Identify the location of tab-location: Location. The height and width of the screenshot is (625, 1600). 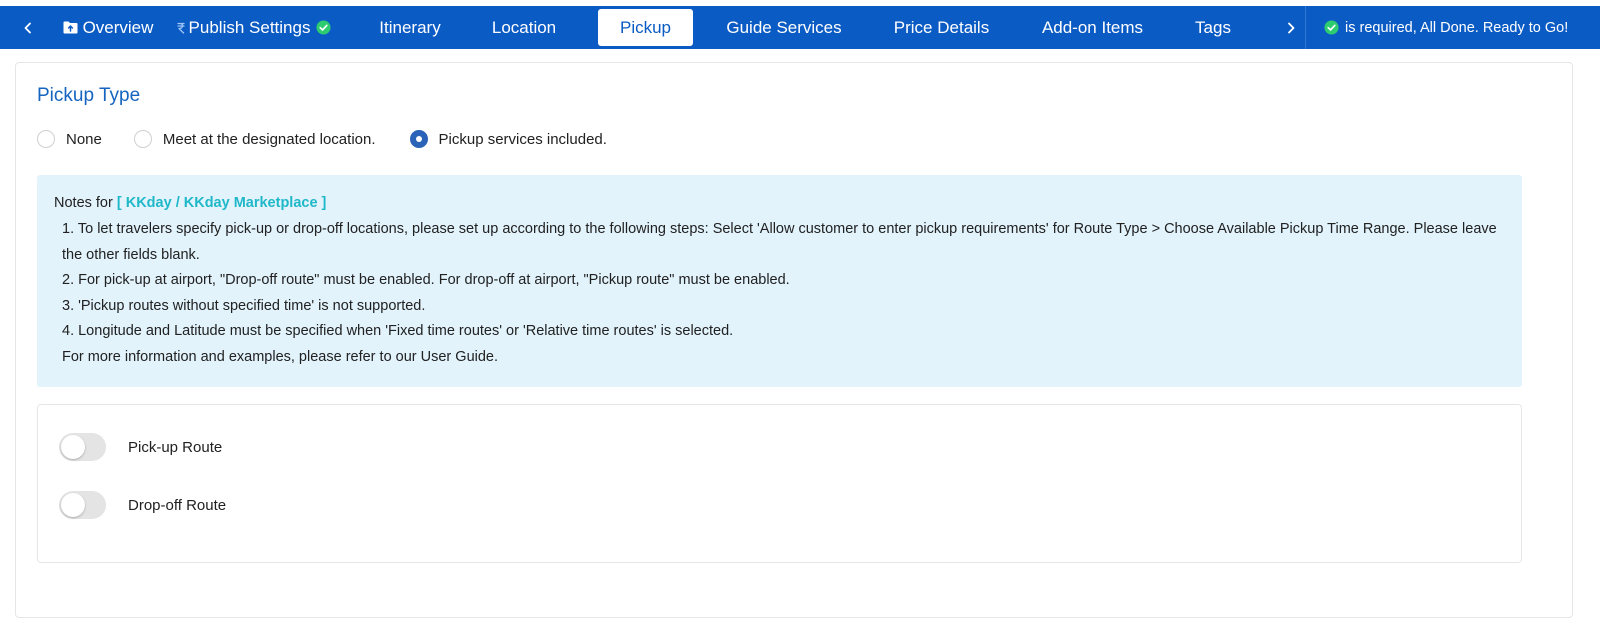
(524, 27).